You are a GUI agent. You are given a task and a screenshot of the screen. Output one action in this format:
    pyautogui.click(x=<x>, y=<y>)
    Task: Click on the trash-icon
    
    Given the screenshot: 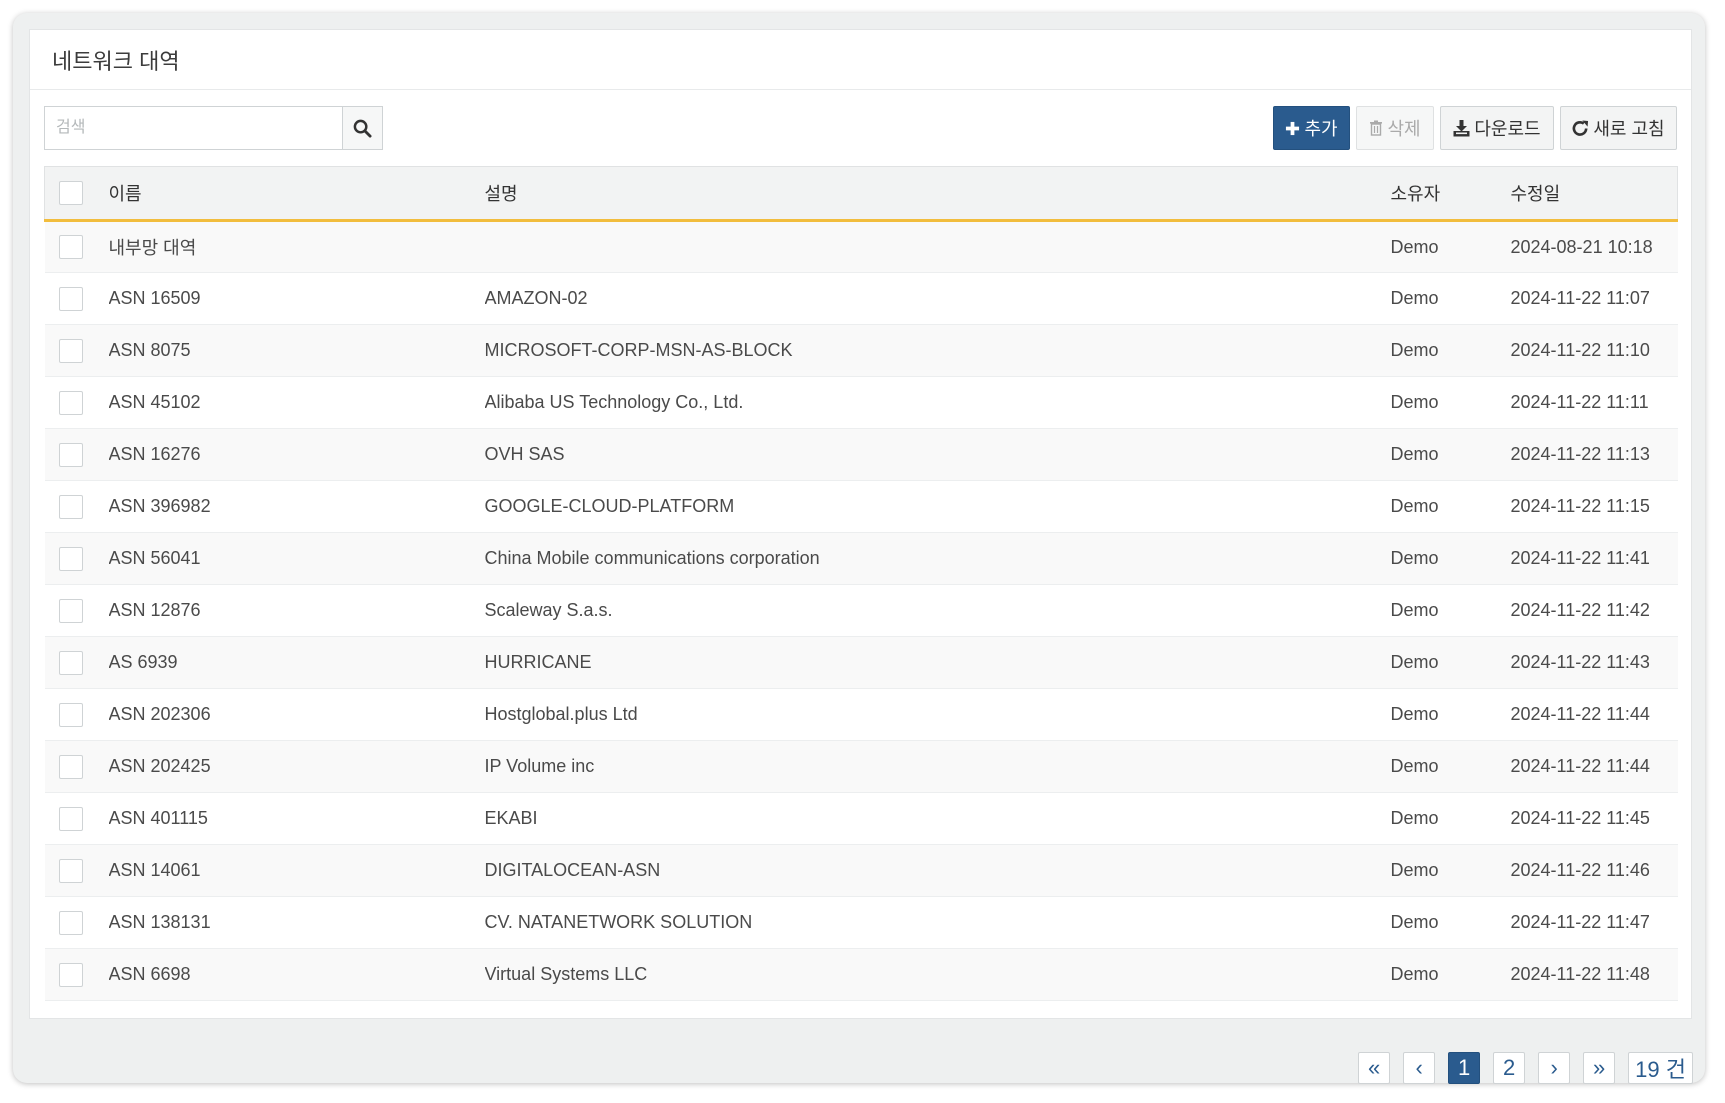 What is the action you would take?
    pyautogui.click(x=1376, y=128)
    